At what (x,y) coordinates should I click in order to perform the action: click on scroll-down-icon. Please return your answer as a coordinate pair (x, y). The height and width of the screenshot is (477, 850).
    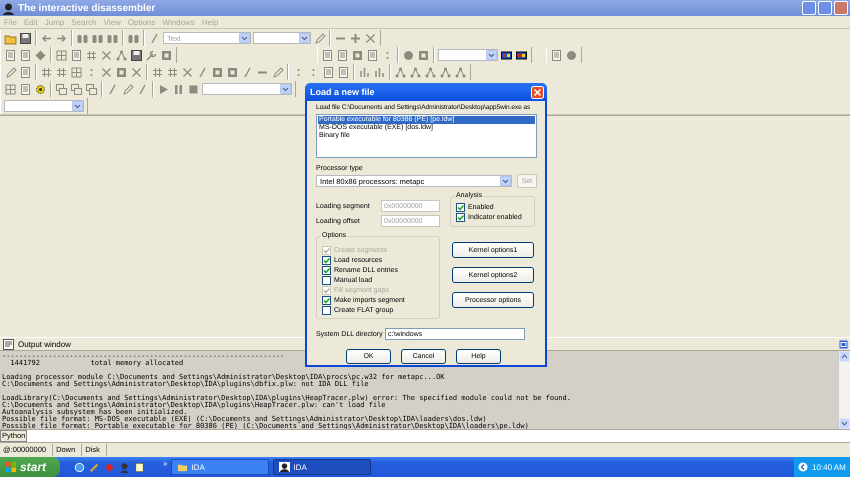
    Looking at the image, I should click on (844, 423).